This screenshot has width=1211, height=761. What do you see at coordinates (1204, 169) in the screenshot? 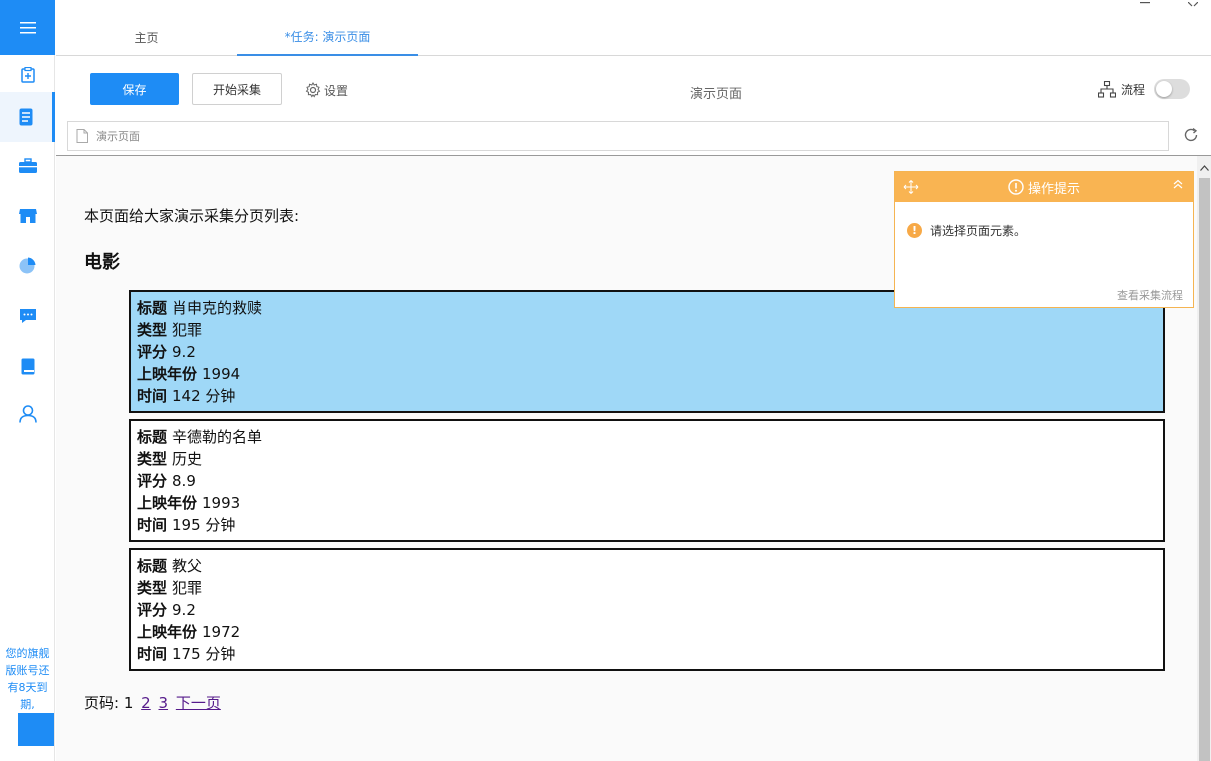
I see `scroll-up-icon` at bounding box center [1204, 169].